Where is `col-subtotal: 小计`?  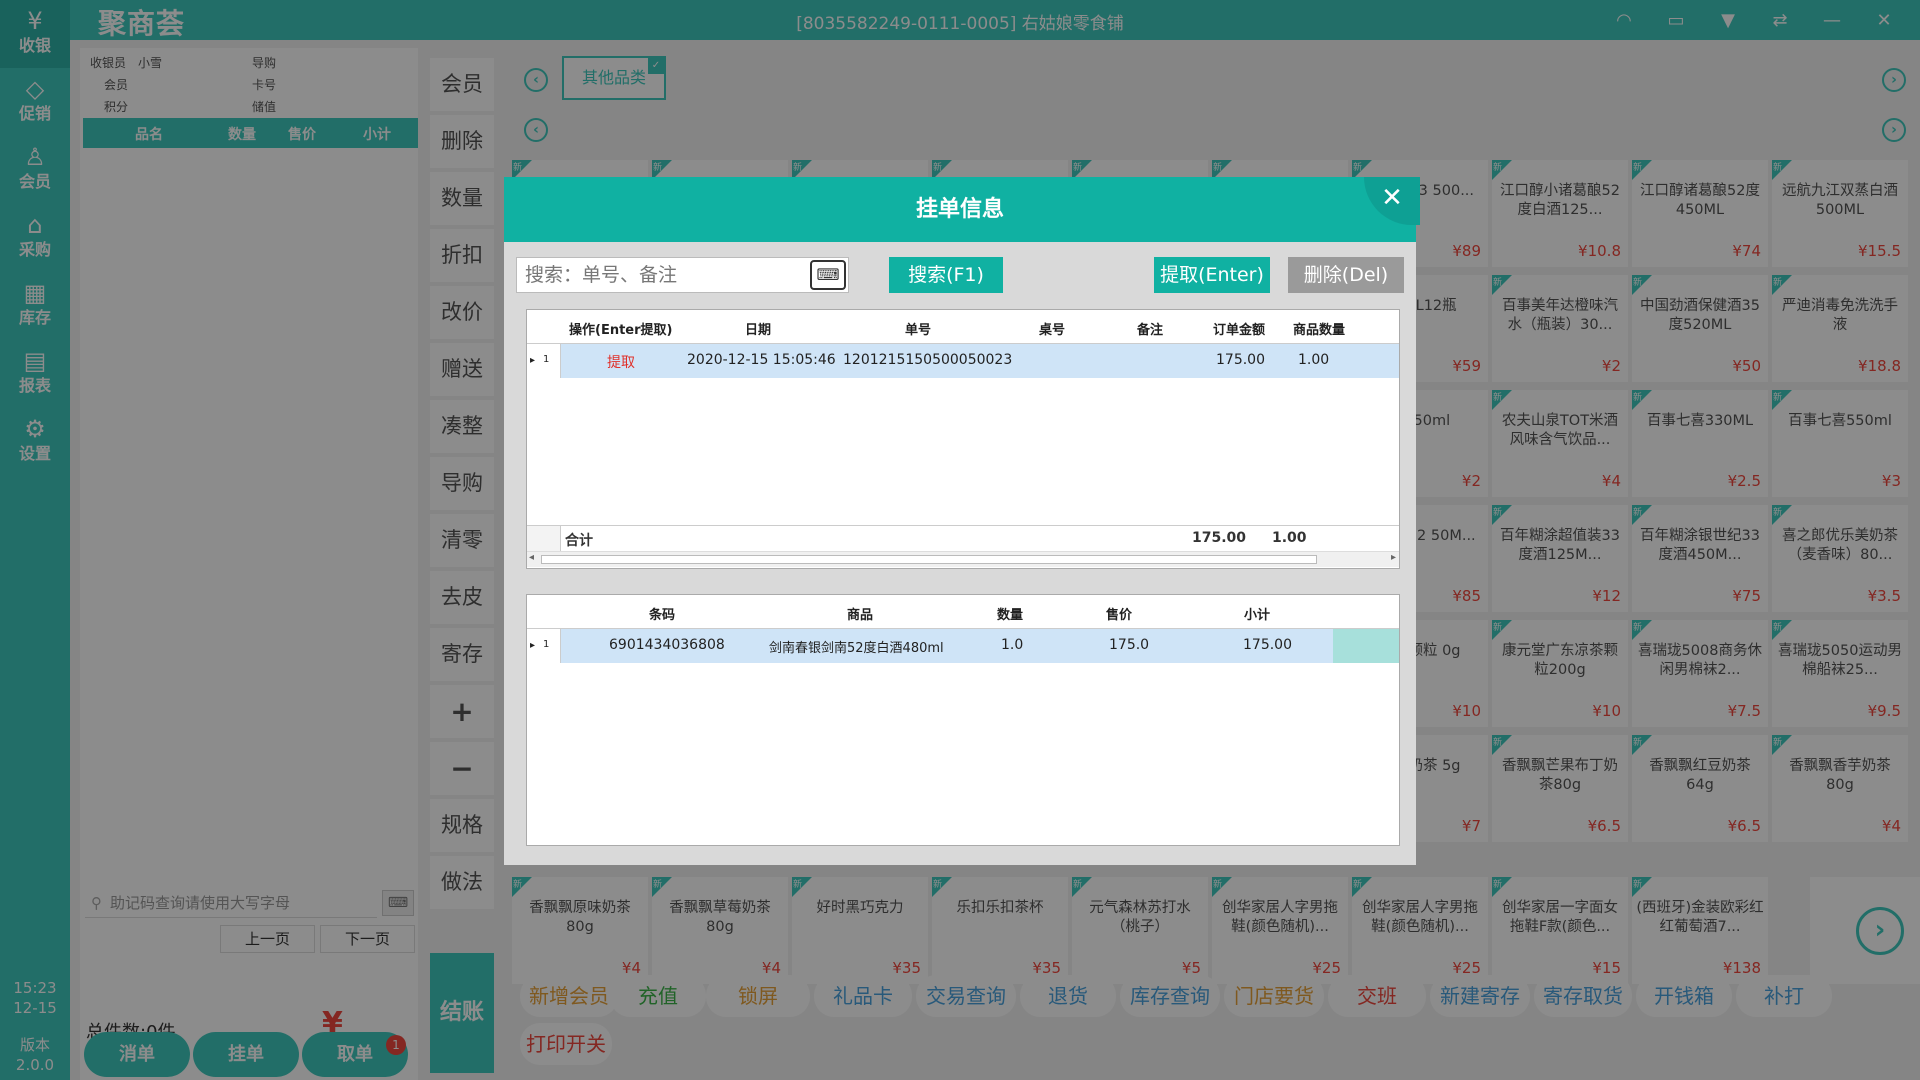 col-subtotal: 小计 is located at coordinates (1257, 615).